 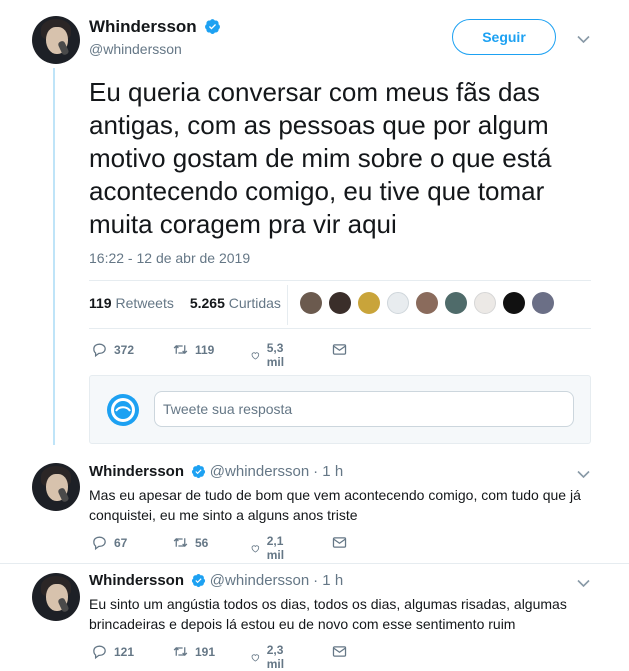 What do you see at coordinates (185, 303) in the screenshot?
I see `tweet-stats: 119 Retweets 5.265 Curtidas` at bounding box center [185, 303].